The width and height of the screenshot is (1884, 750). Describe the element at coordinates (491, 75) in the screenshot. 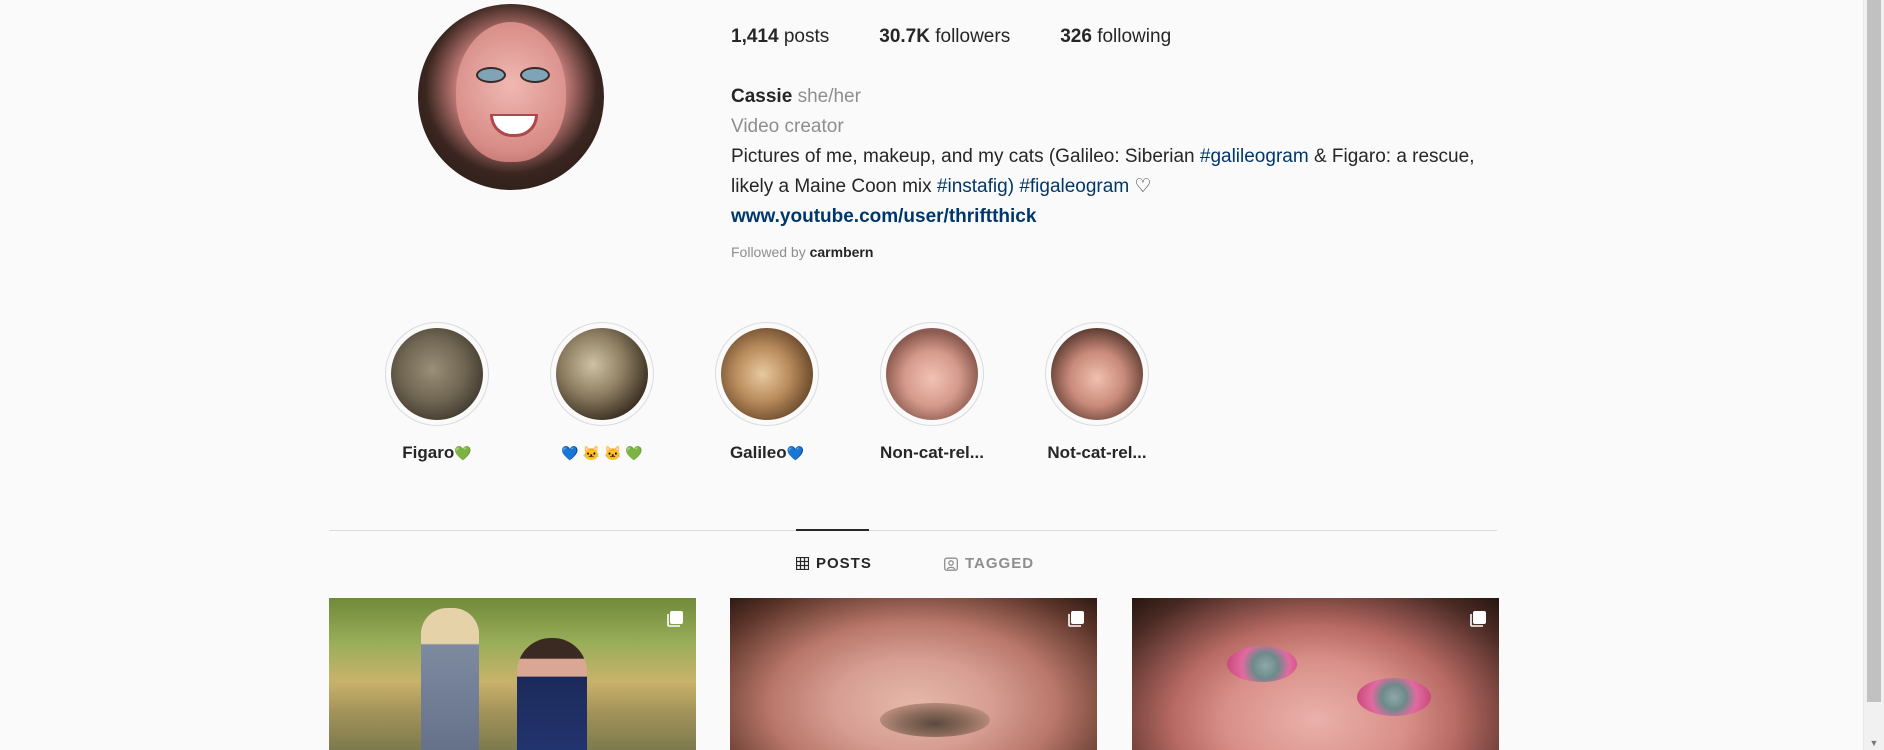

I see `avatar-eye-left` at that location.